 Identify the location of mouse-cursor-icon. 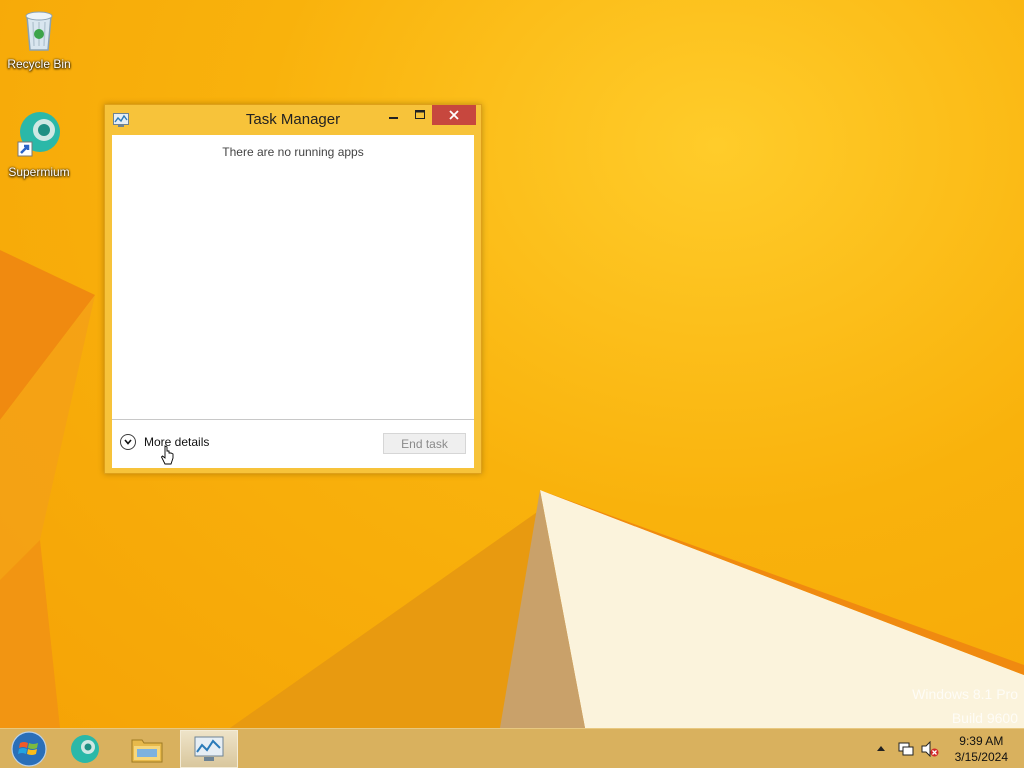
(167, 455).